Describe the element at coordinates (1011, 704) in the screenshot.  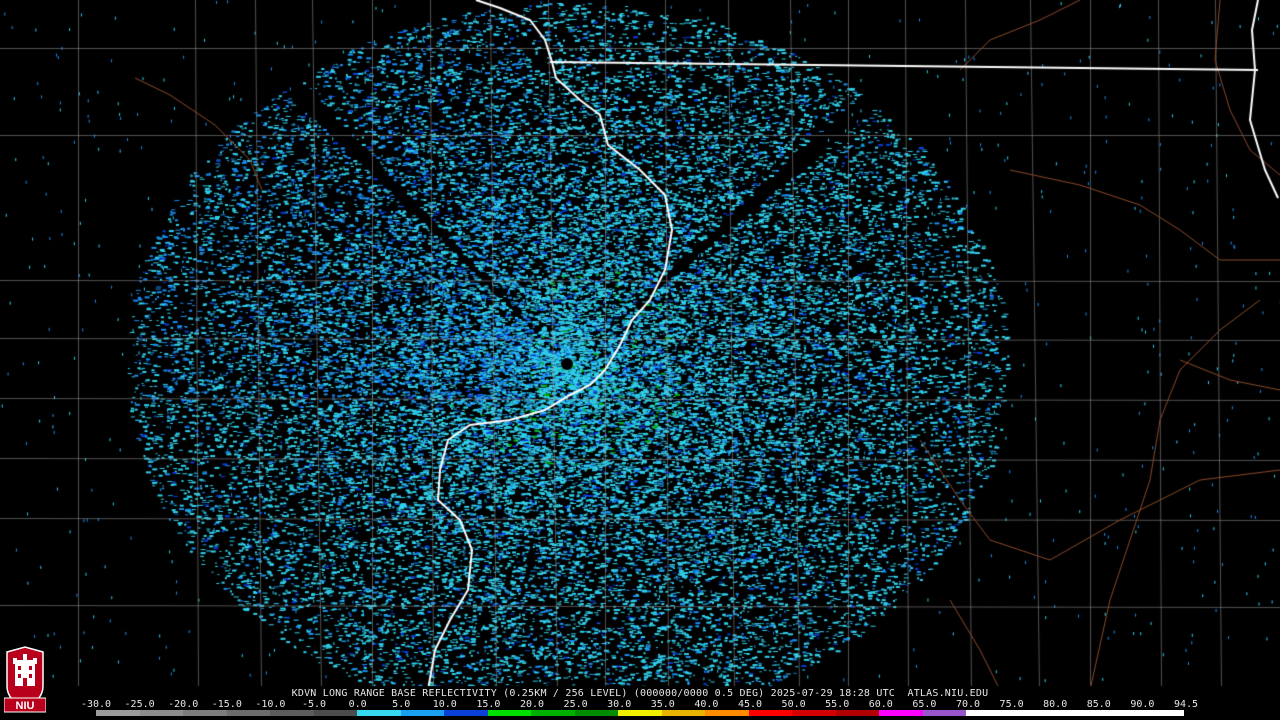
I see `color-scale-label: 75.0` at that location.